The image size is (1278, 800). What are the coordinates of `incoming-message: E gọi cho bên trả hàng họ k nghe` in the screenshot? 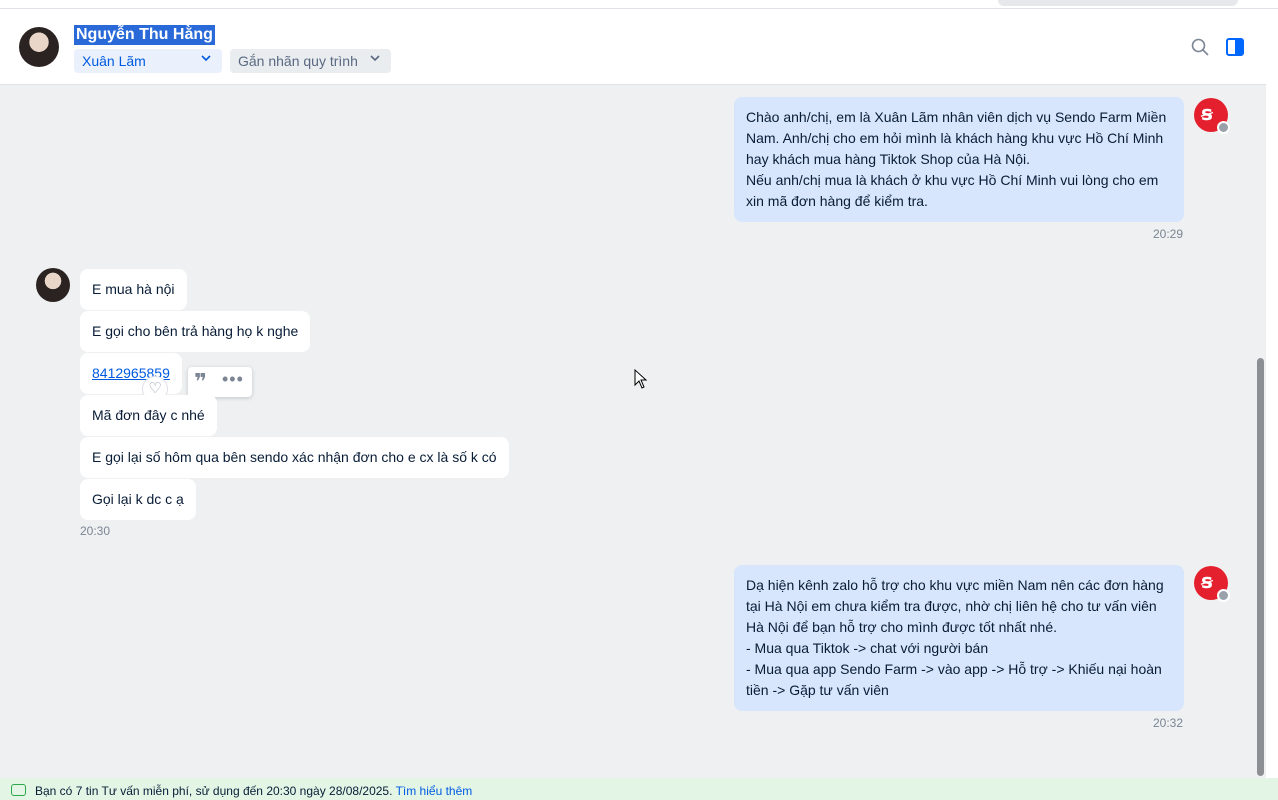 It's located at (195, 331).